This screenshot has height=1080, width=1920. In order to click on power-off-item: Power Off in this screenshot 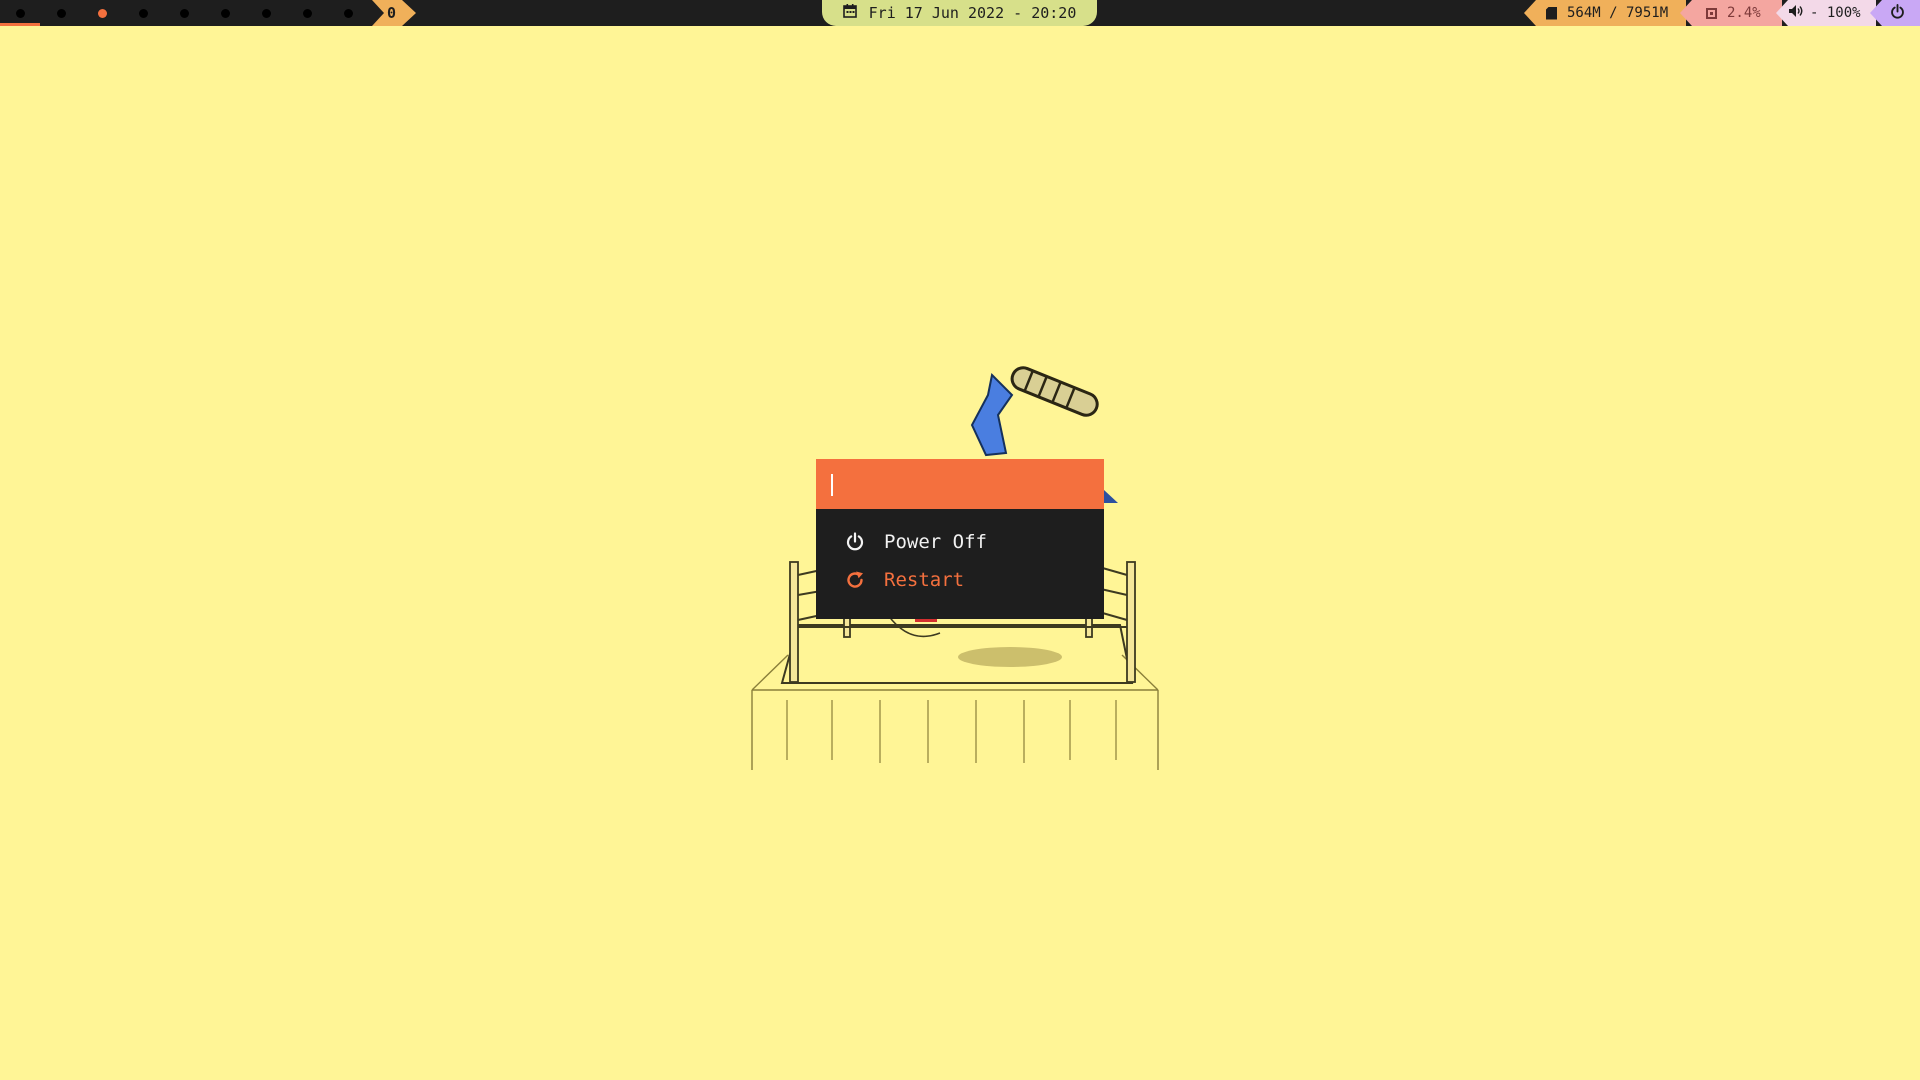, I will do `click(960, 542)`.